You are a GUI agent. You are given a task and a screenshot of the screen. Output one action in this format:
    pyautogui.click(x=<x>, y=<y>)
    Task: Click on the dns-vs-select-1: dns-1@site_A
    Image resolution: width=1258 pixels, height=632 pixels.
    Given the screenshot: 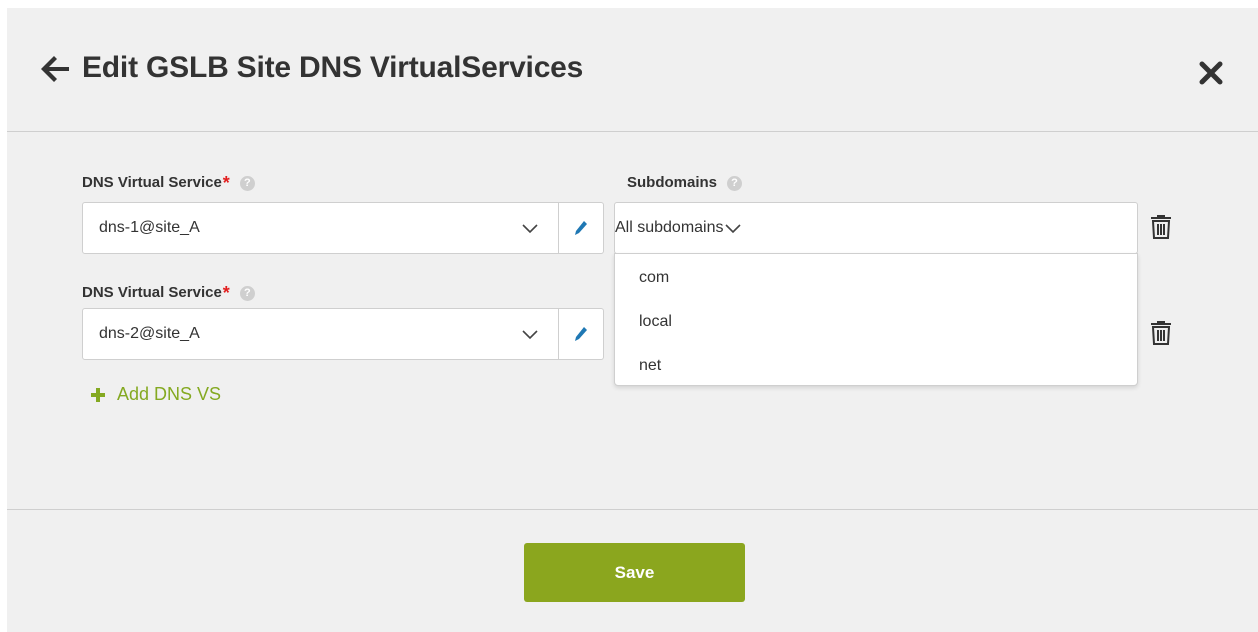 What is the action you would take?
    pyautogui.click(x=320, y=228)
    